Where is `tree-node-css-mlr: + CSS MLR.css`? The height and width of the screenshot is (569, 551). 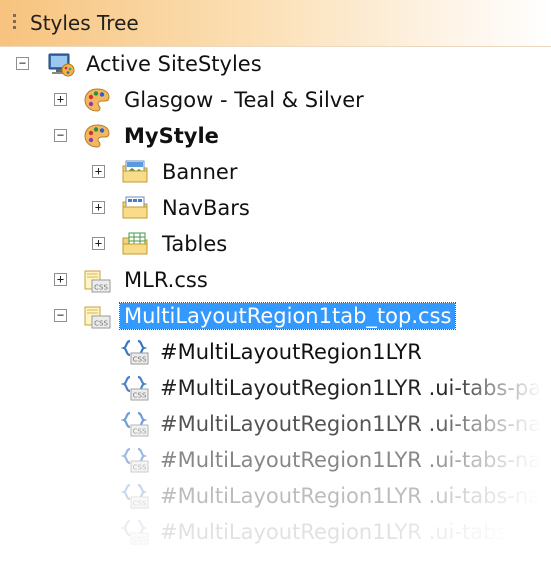 tree-node-css-mlr: + CSS MLR.css is located at coordinates (275, 280).